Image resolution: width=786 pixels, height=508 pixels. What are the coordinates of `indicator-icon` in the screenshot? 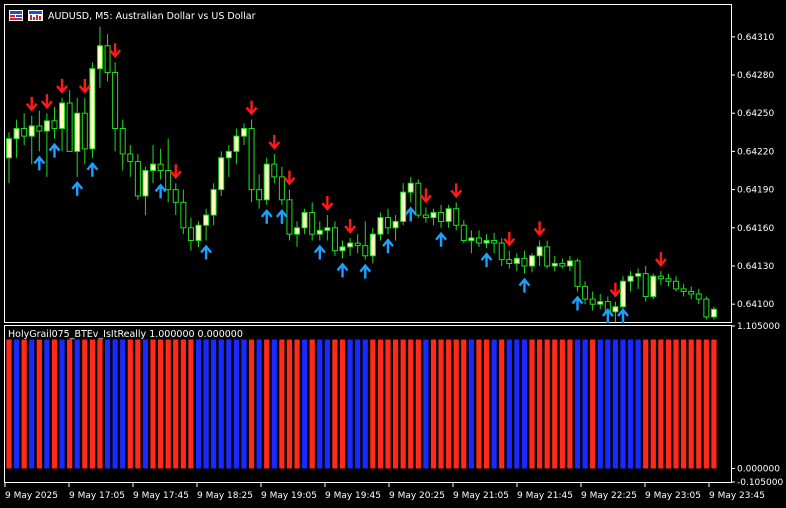 It's located at (35, 15).